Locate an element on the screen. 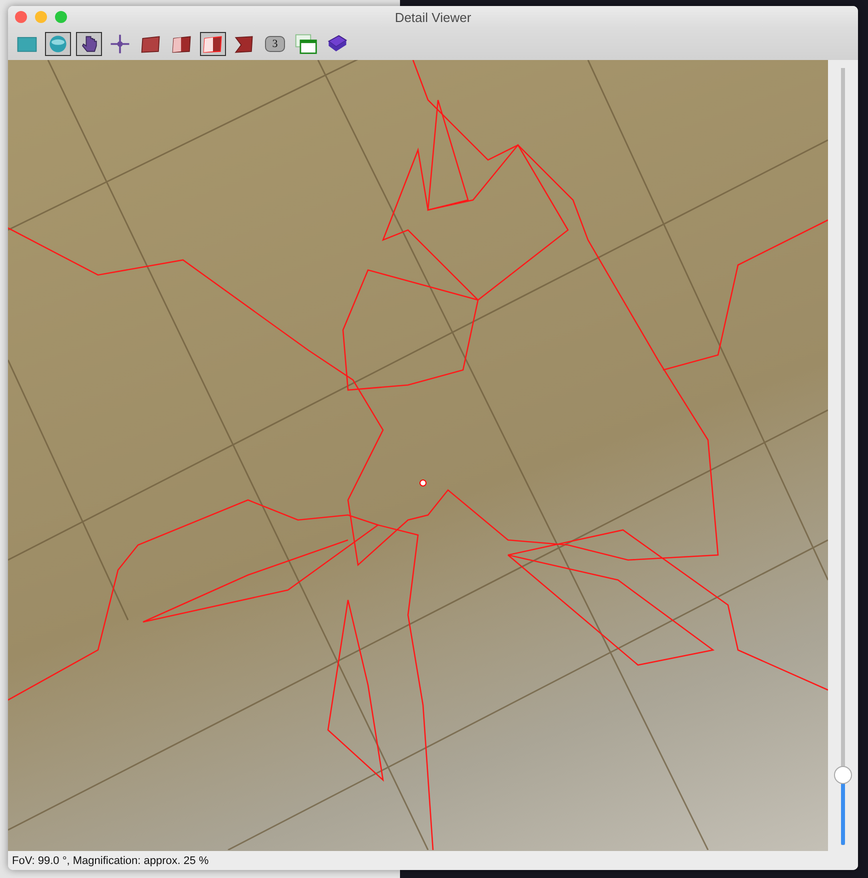 This screenshot has height=878, width=868. windows-tool-button is located at coordinates (306, 44).